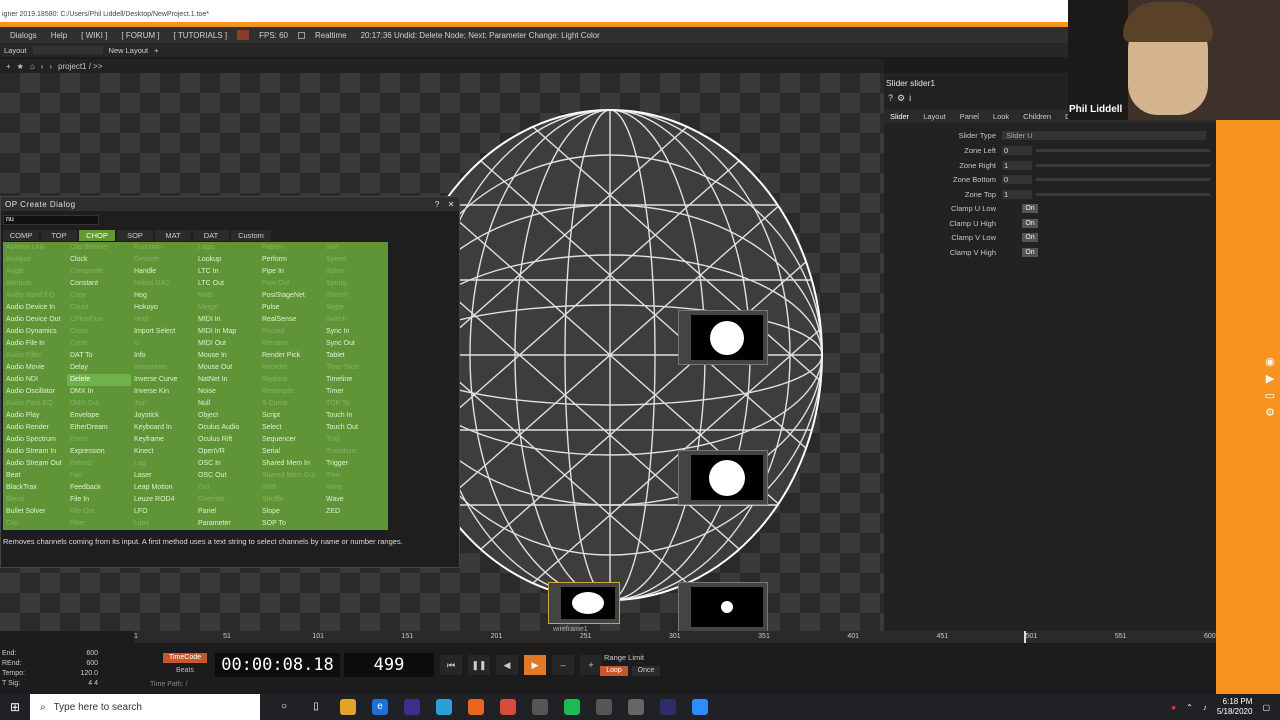 The image size is (1280, 720). I want to click on operator-item: Audio Dynamics, so click(35, 332).